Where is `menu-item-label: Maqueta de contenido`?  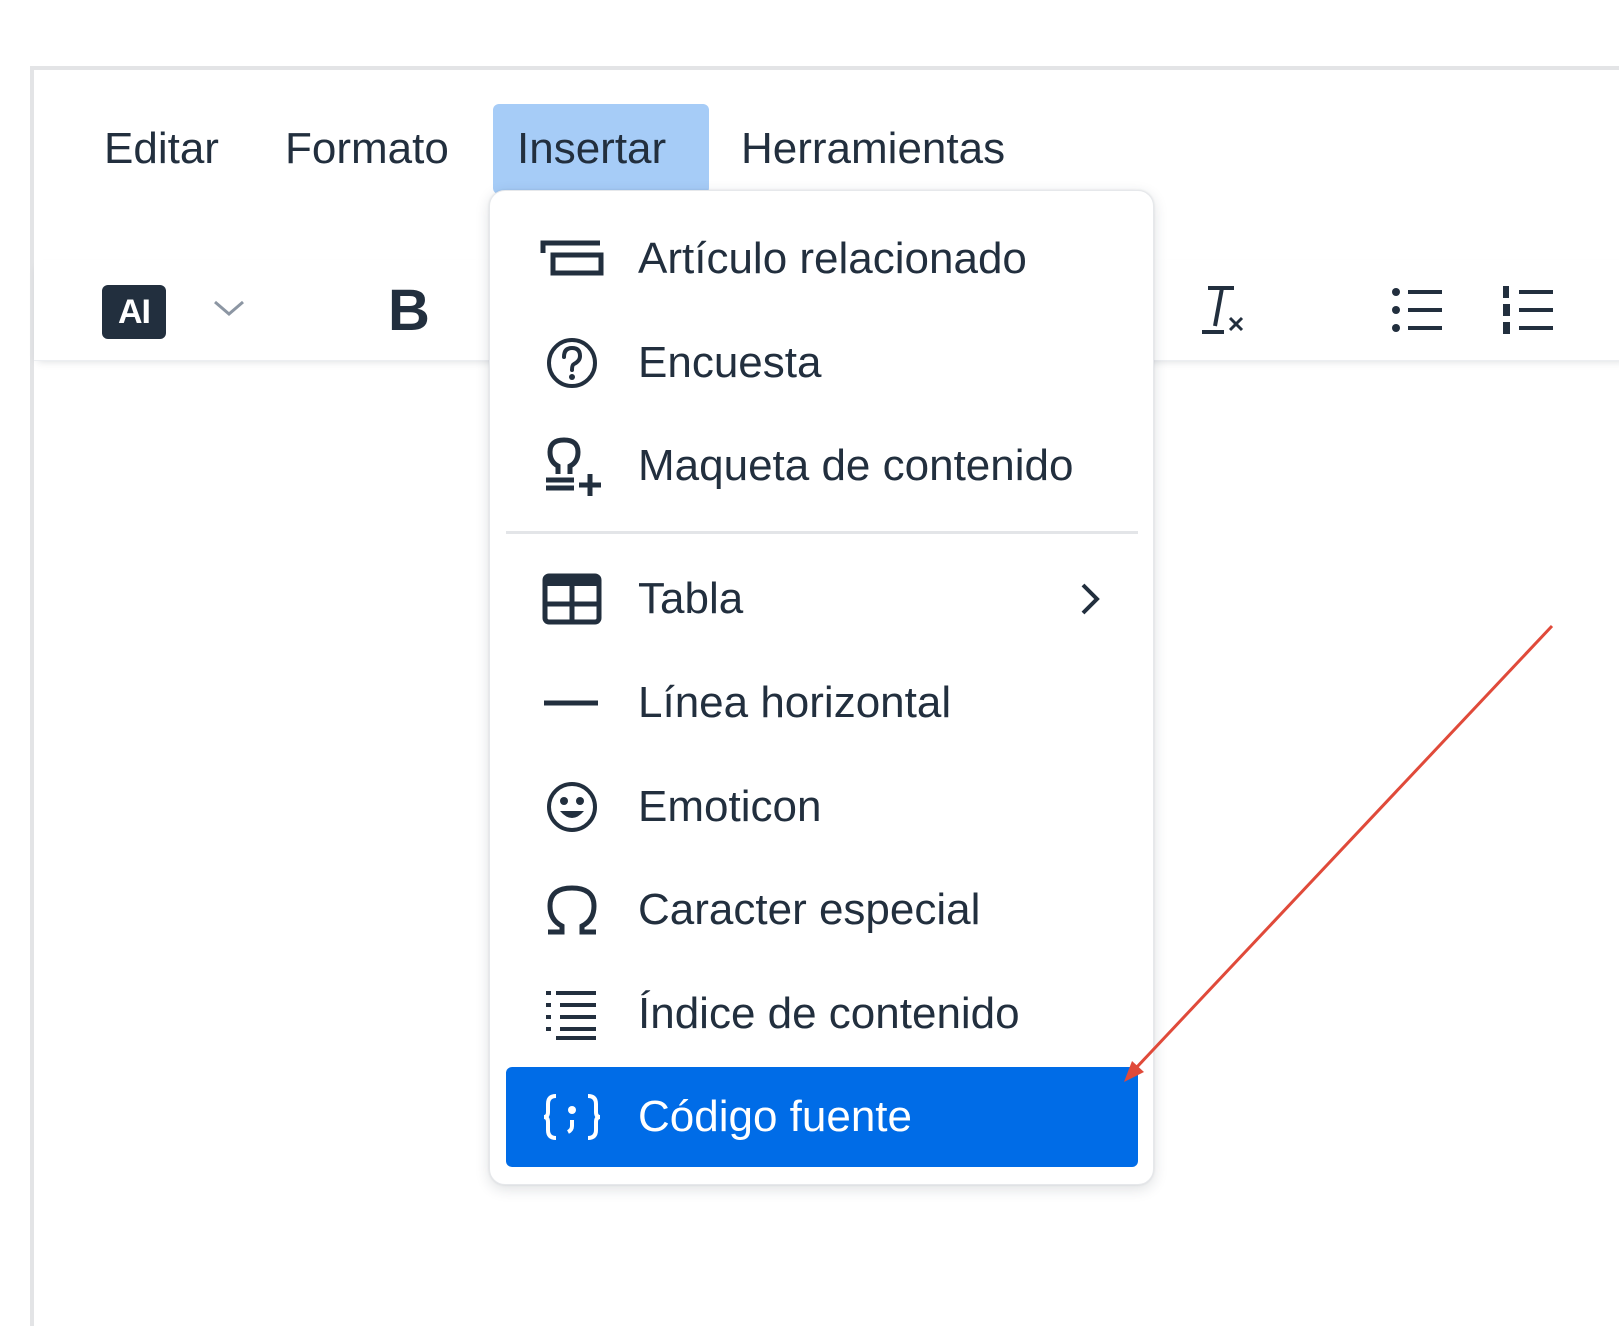 menu-item-label: Maqueta de contenido is located at coordinates (856, 465).